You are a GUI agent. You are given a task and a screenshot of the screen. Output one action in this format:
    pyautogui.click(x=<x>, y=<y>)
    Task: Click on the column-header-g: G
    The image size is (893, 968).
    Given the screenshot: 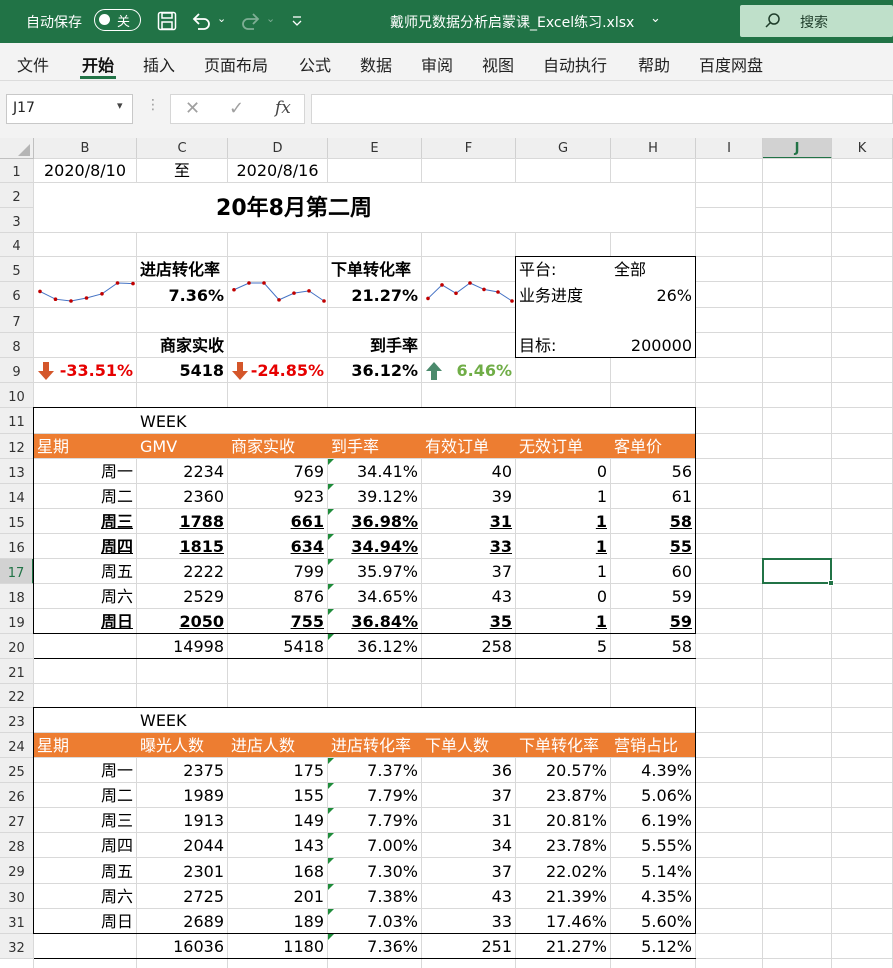 What is the action you would take?
    pyautogui.click(x=563, y=148)
    